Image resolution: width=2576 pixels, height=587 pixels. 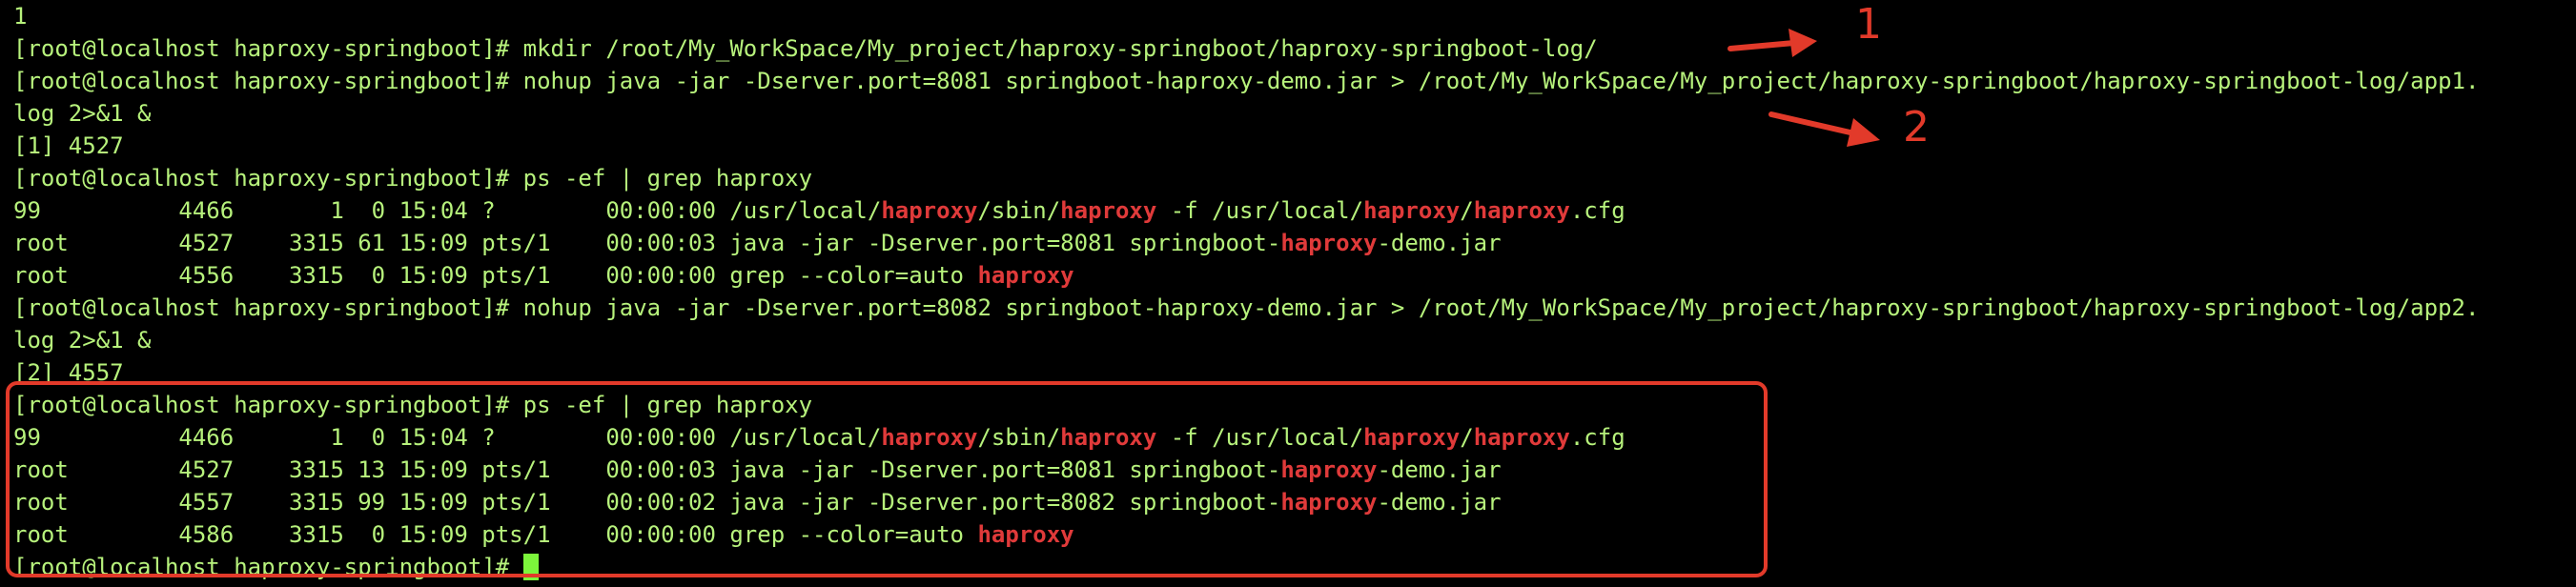 What do you see at coordinates (1804, 88) in the screenshot?
I see `annotation-arrows` at bounding box center [1804, 88].